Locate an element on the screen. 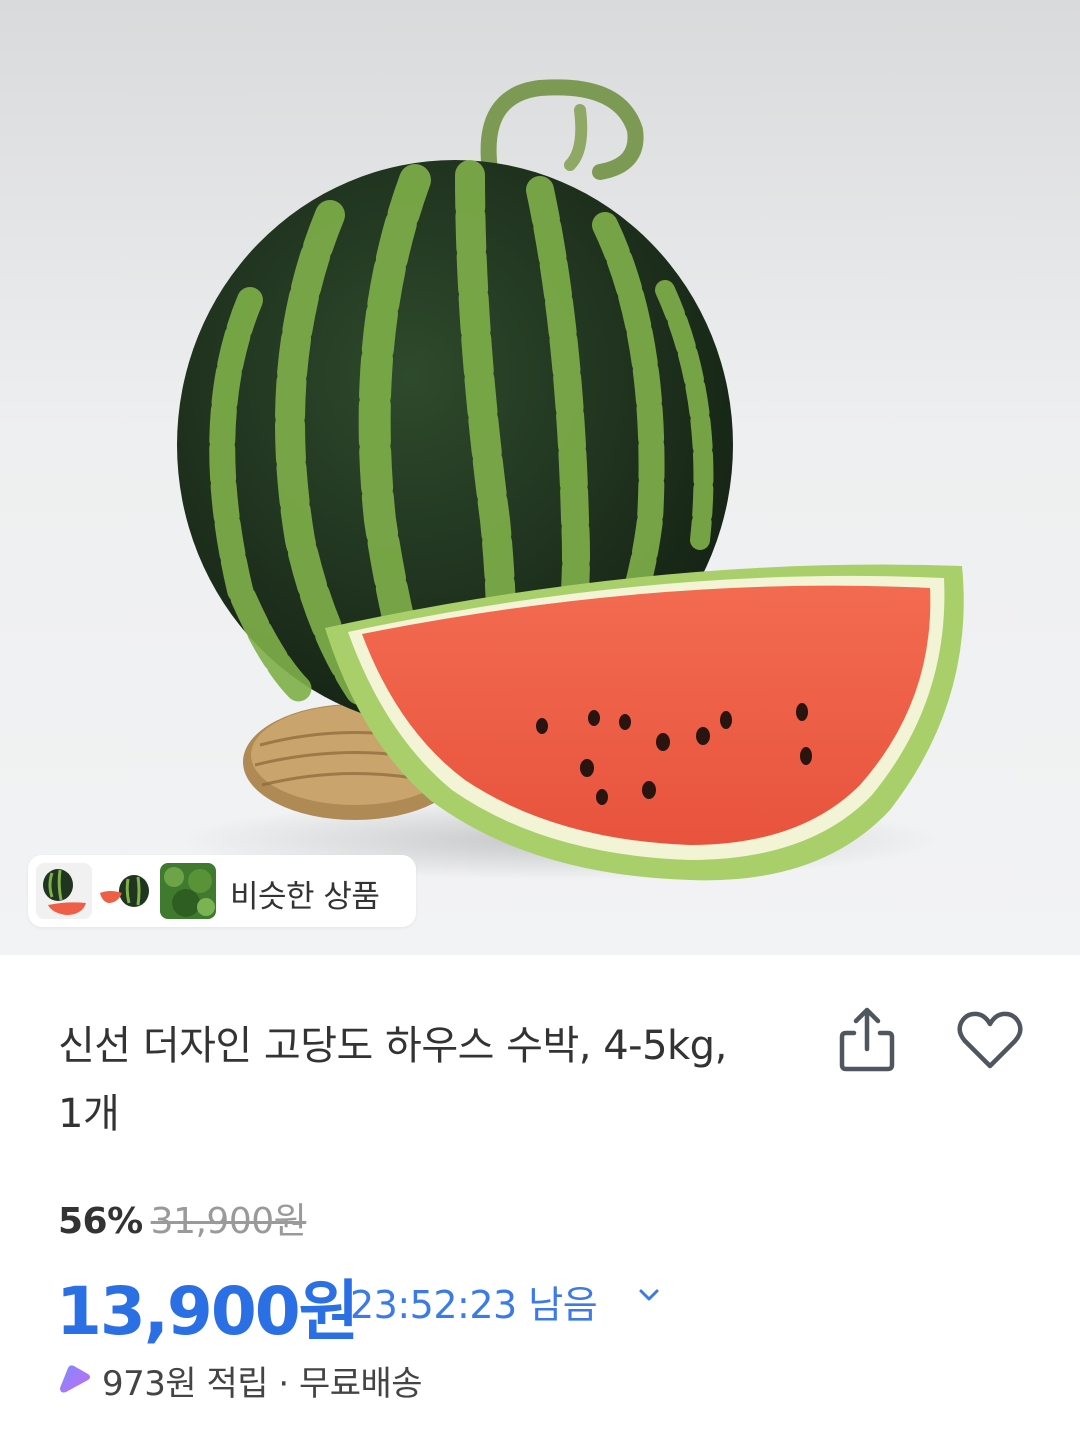  share-icon is located at coordinates (867, 1039).